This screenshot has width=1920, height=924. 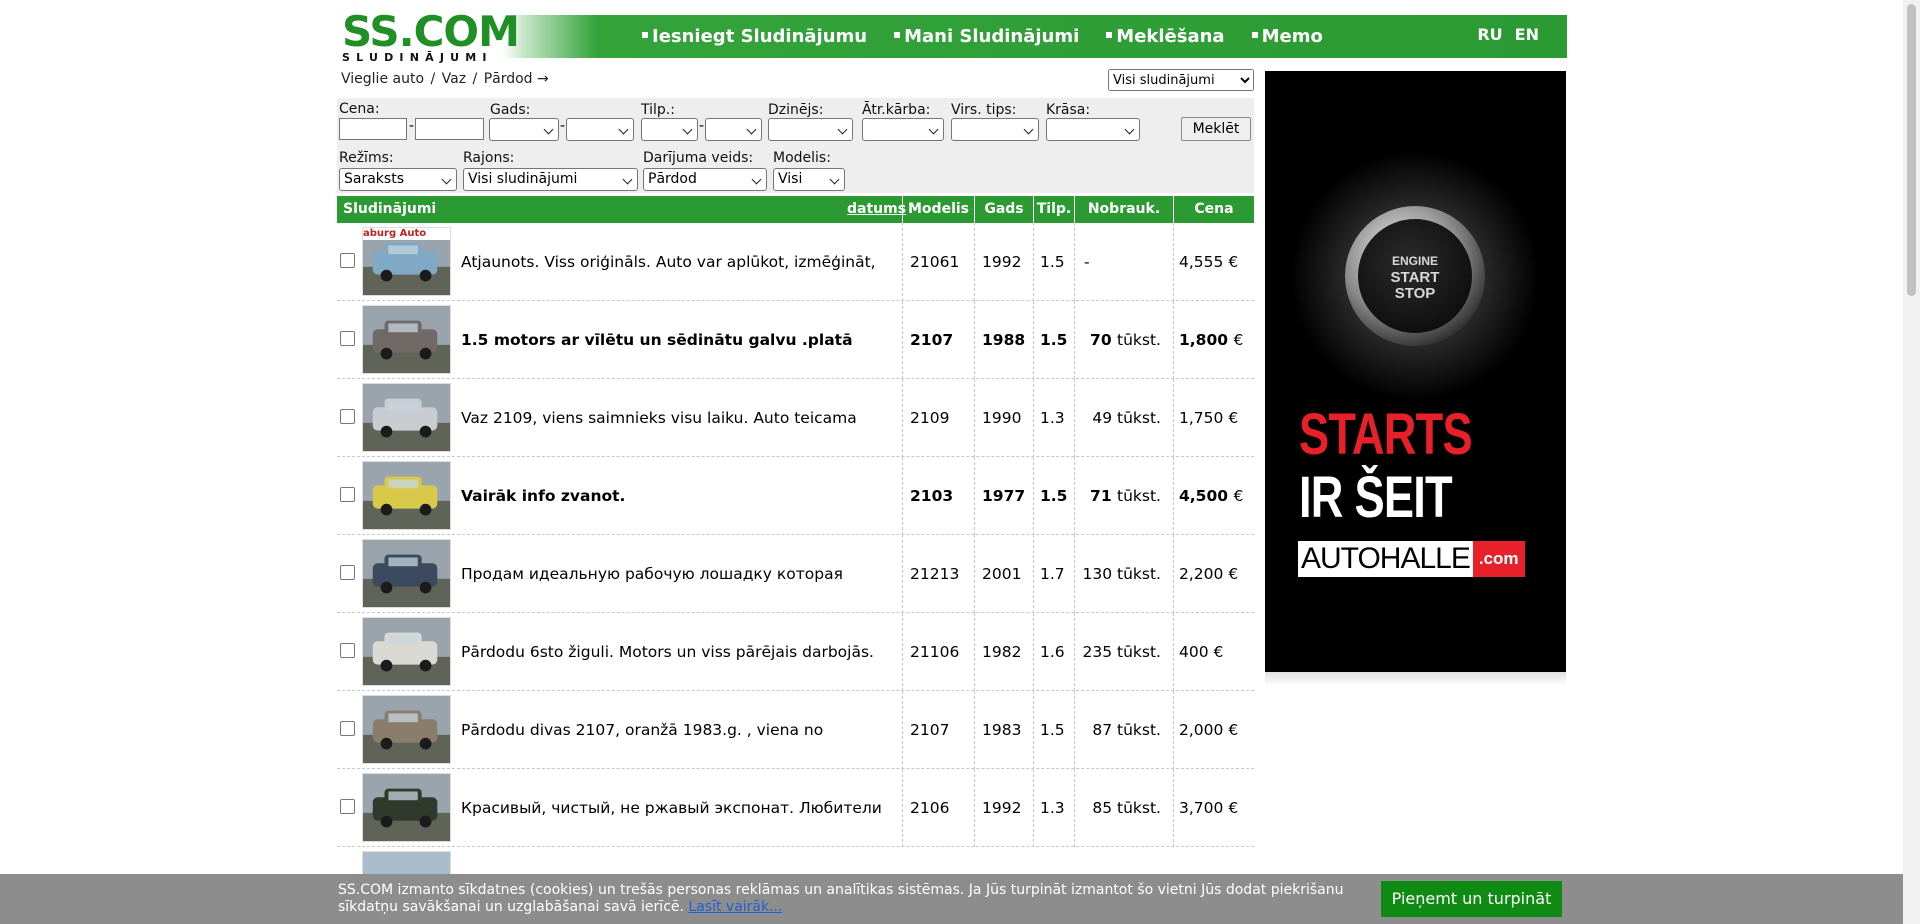 What do you see at coordinates (935, 574) in the screenshot?
I see `cell-model: 21213` at bounding box center [935, 574].